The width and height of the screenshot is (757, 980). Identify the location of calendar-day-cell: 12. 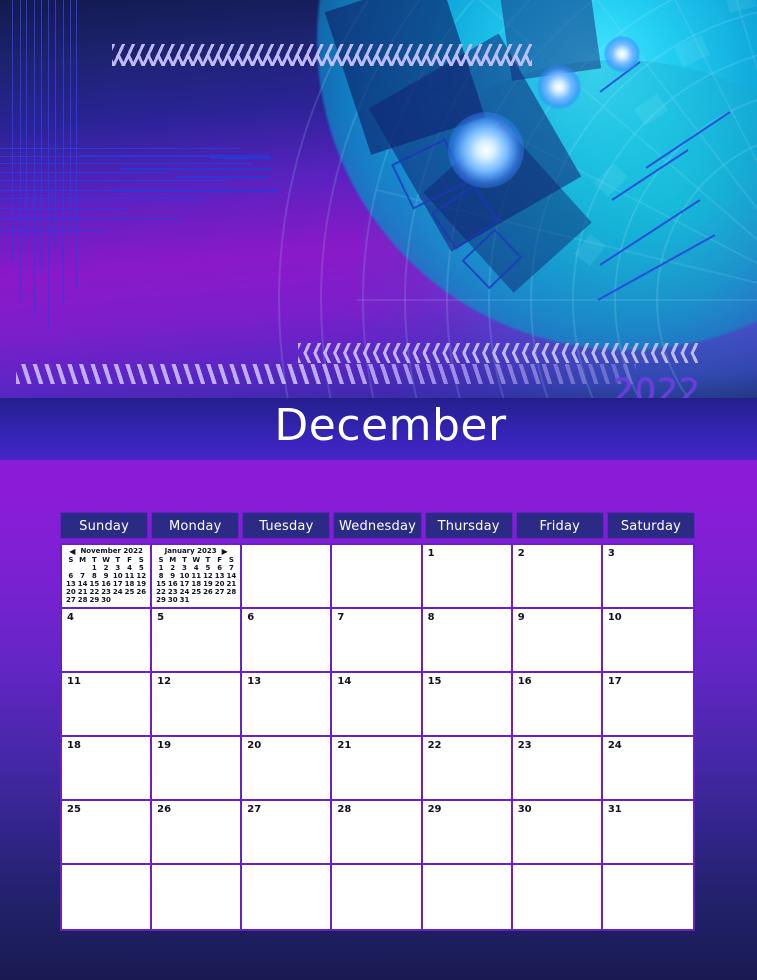
(197, 705).